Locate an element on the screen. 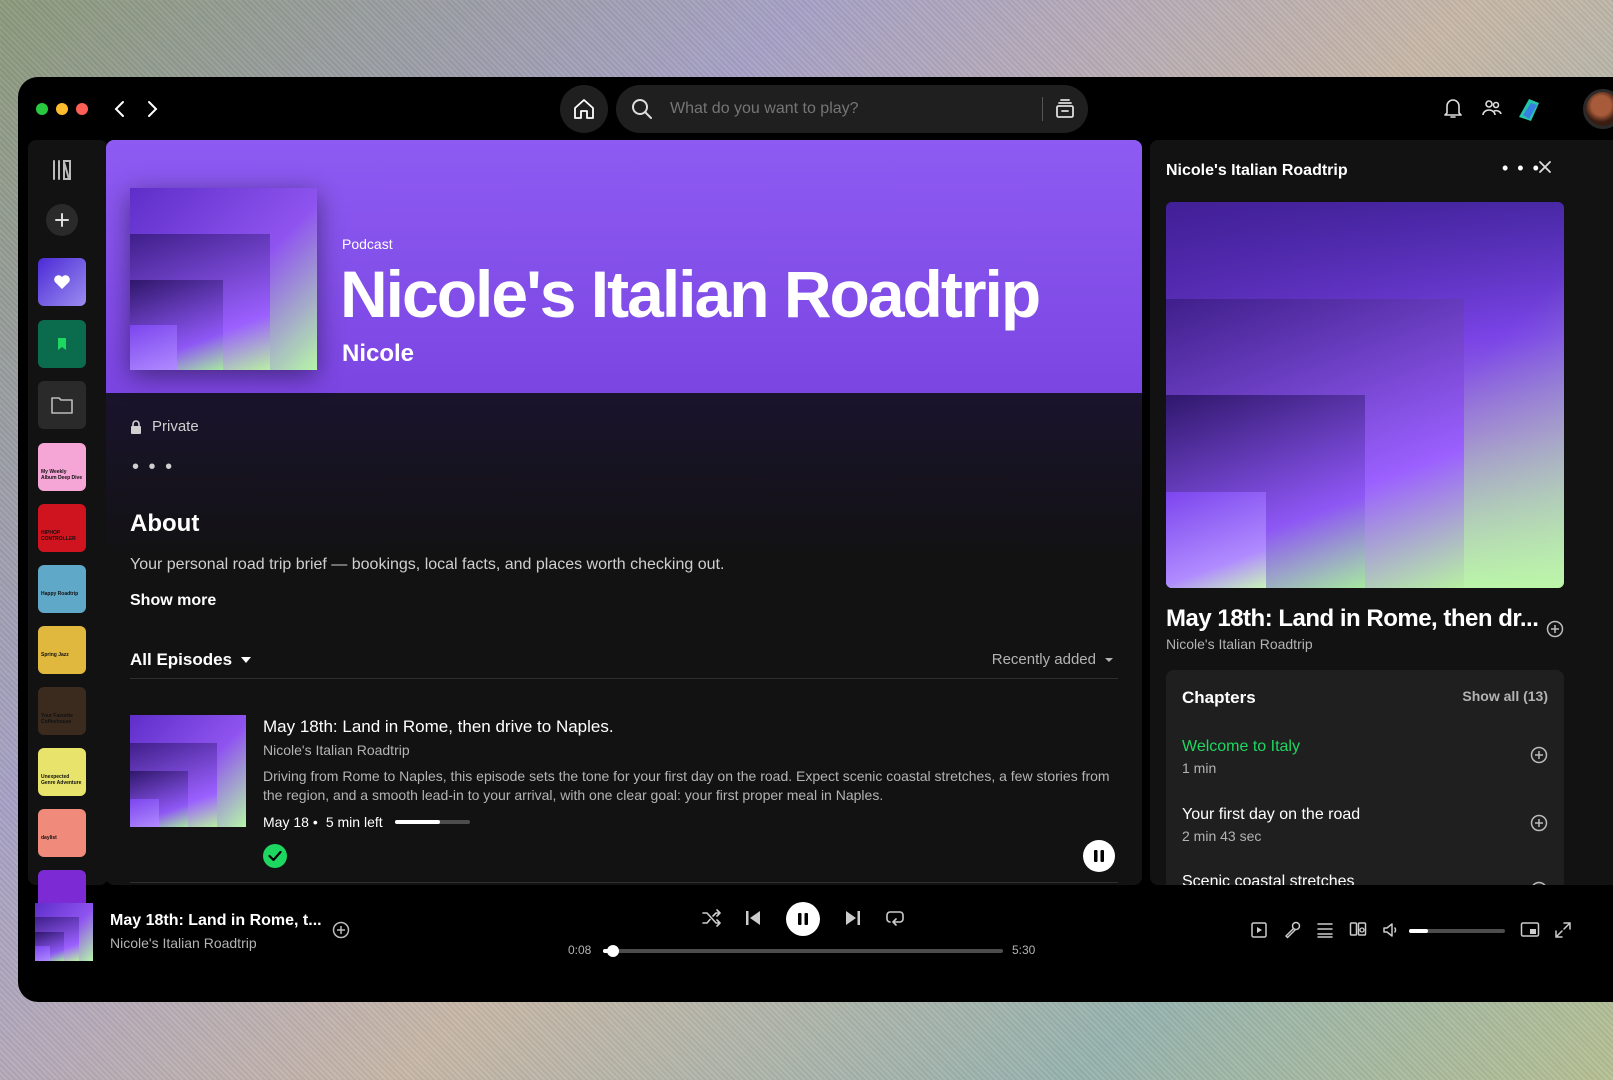  more-options-button: • • • is located at coordinates (153, 467).